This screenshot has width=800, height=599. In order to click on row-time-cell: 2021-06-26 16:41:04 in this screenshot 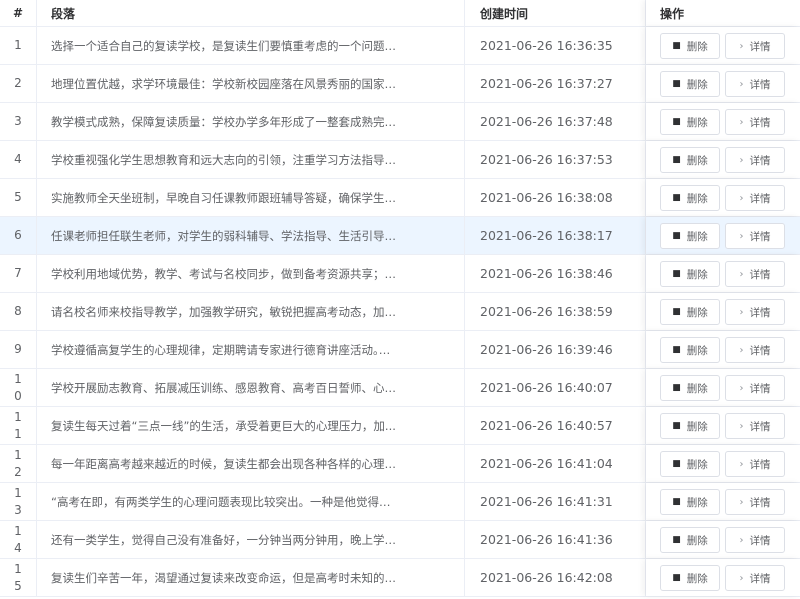, I will do `click(555, 463)`.